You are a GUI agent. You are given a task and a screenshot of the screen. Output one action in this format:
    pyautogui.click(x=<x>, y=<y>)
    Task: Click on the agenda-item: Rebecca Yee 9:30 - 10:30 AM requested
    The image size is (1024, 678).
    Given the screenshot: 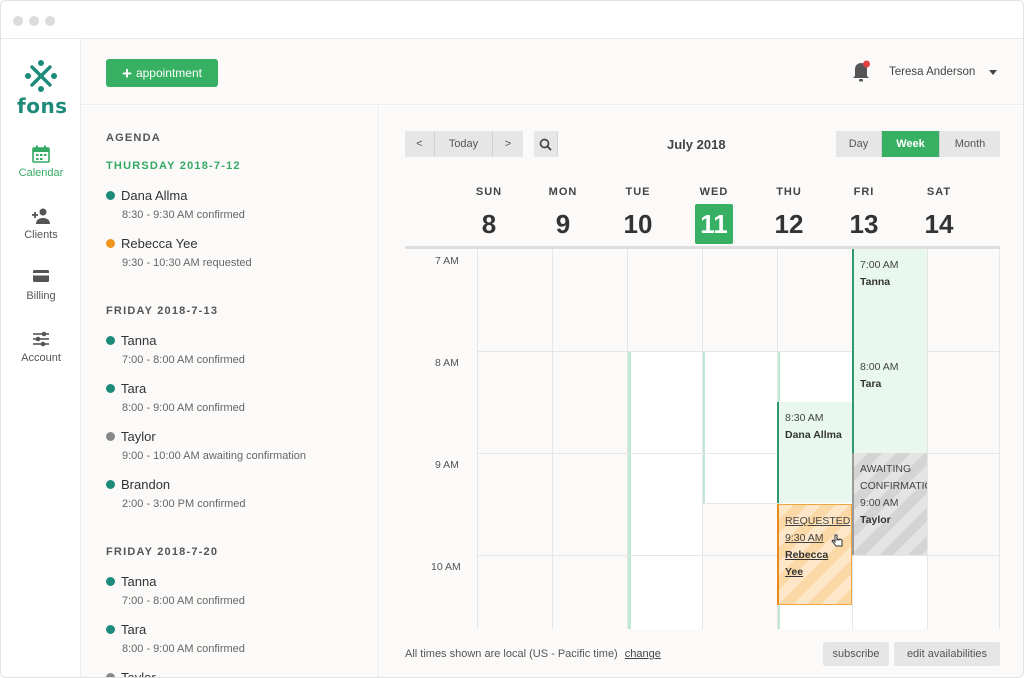 What is the action you would take?
    pyautogui.click(x=241, y=252)
    